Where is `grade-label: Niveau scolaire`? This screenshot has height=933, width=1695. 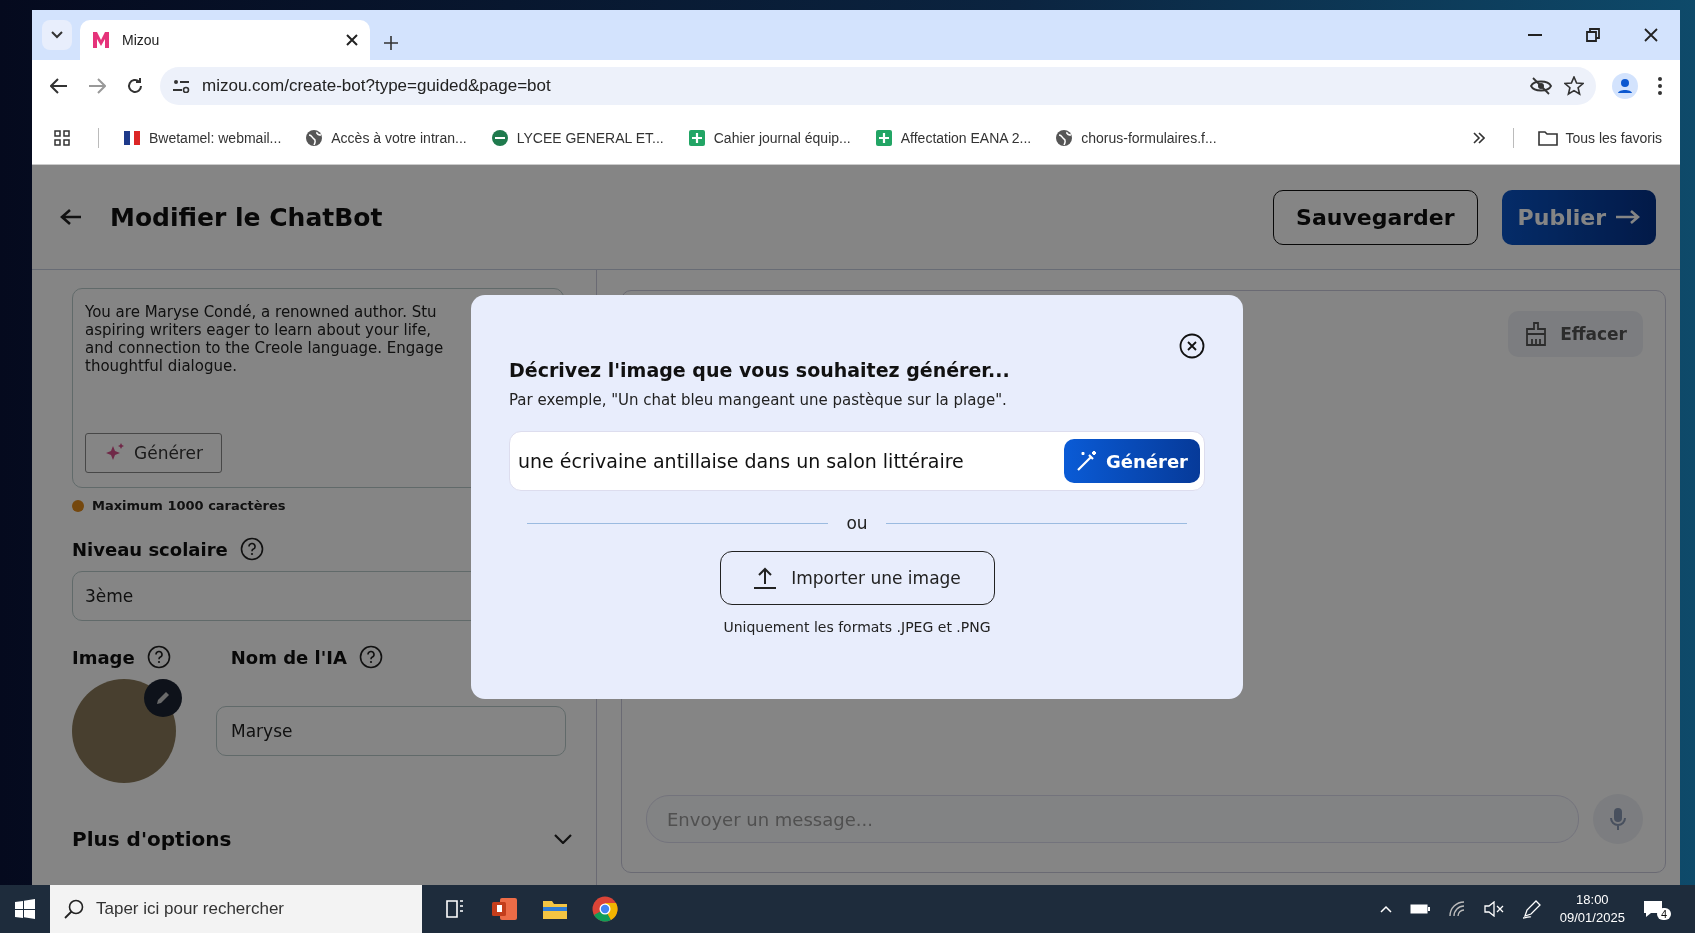 grade-label: Niveau scolaire is located at coordinates (150, 549).